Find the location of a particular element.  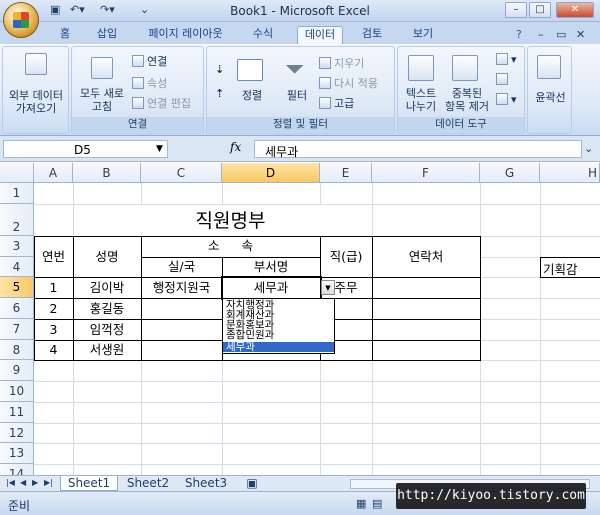

dropdown-option: 종합민원과 is located at coordinates (279, 335).